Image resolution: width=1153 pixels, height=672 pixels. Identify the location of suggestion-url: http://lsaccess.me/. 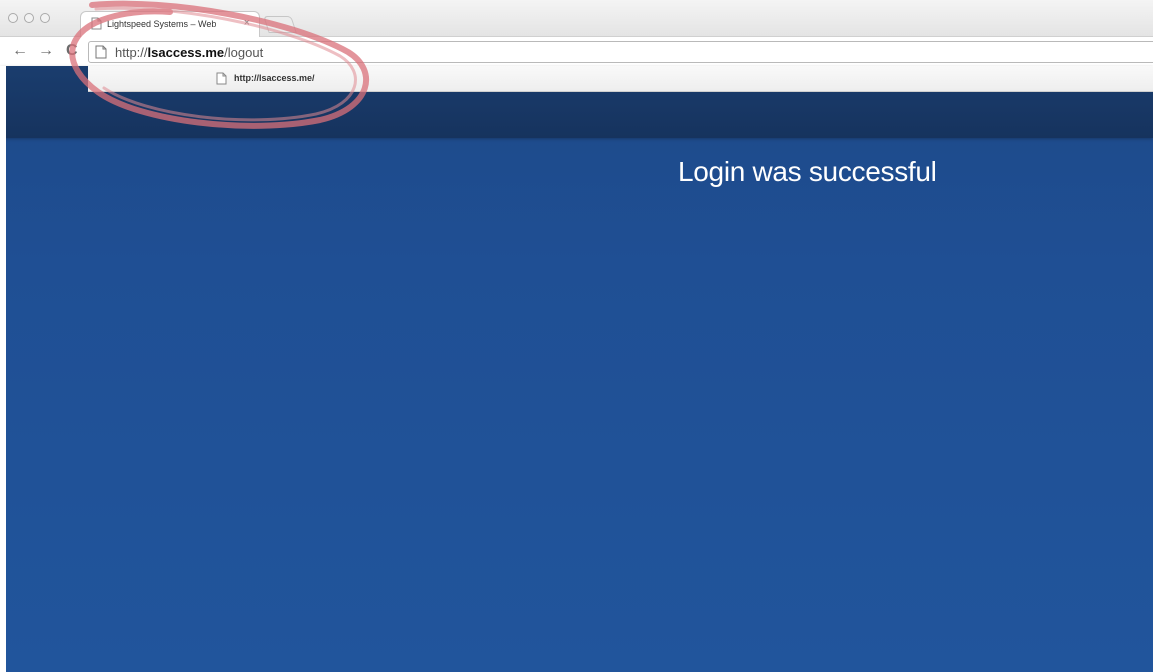
(274, 78).